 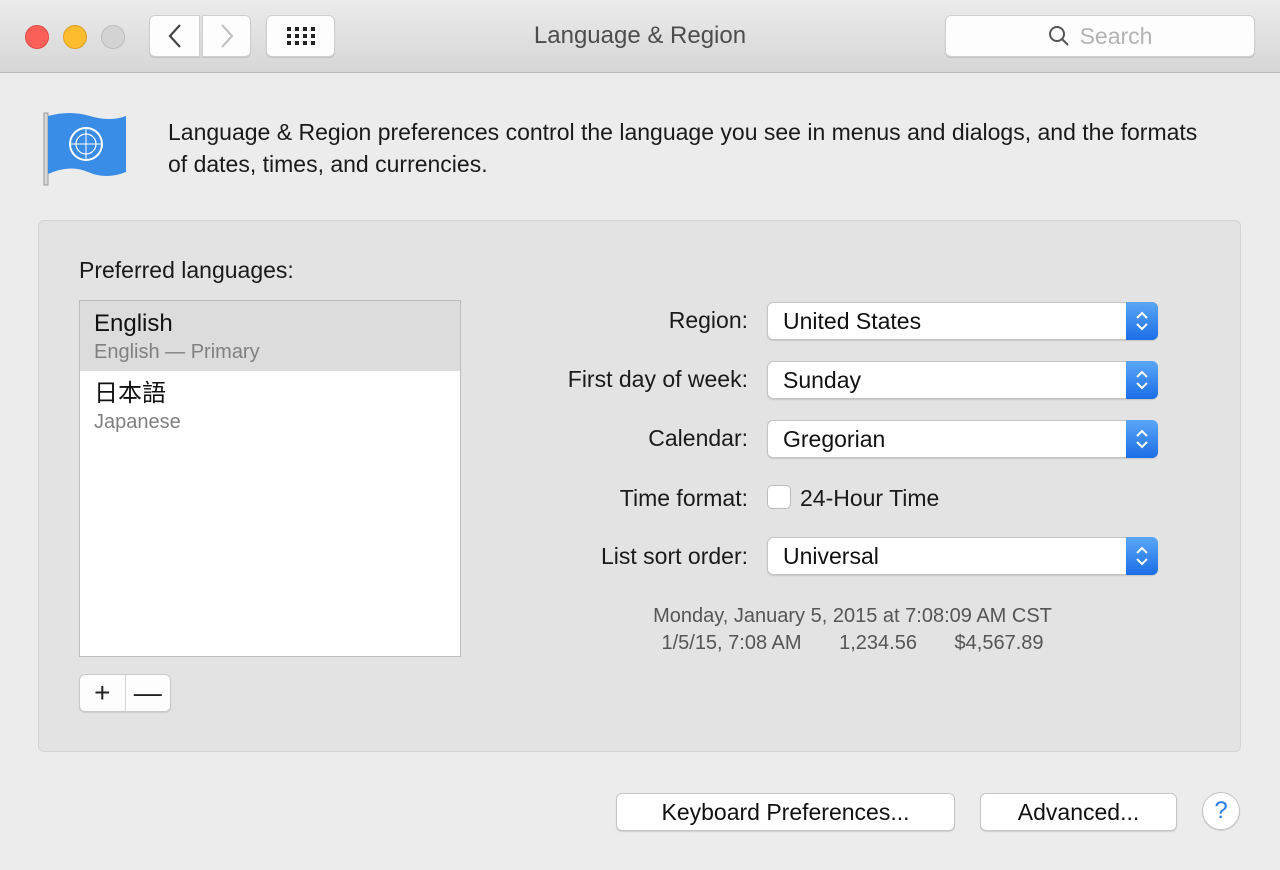 I want to click on un-flag-icon, so click(x=84, y=149).